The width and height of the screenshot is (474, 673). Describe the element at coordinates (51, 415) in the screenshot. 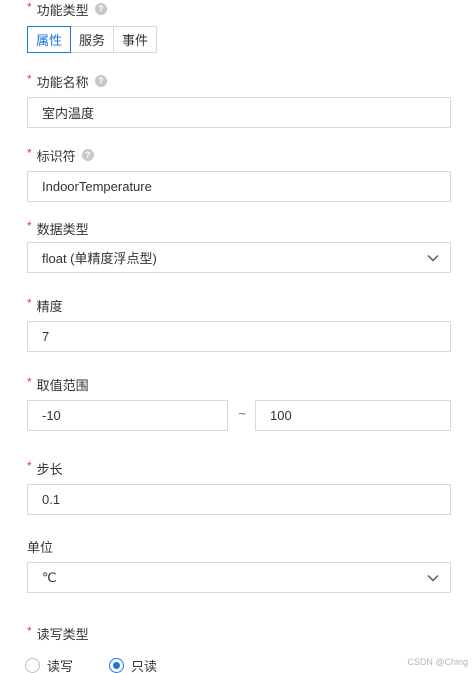

I see `range-min-value: -10` at that location.